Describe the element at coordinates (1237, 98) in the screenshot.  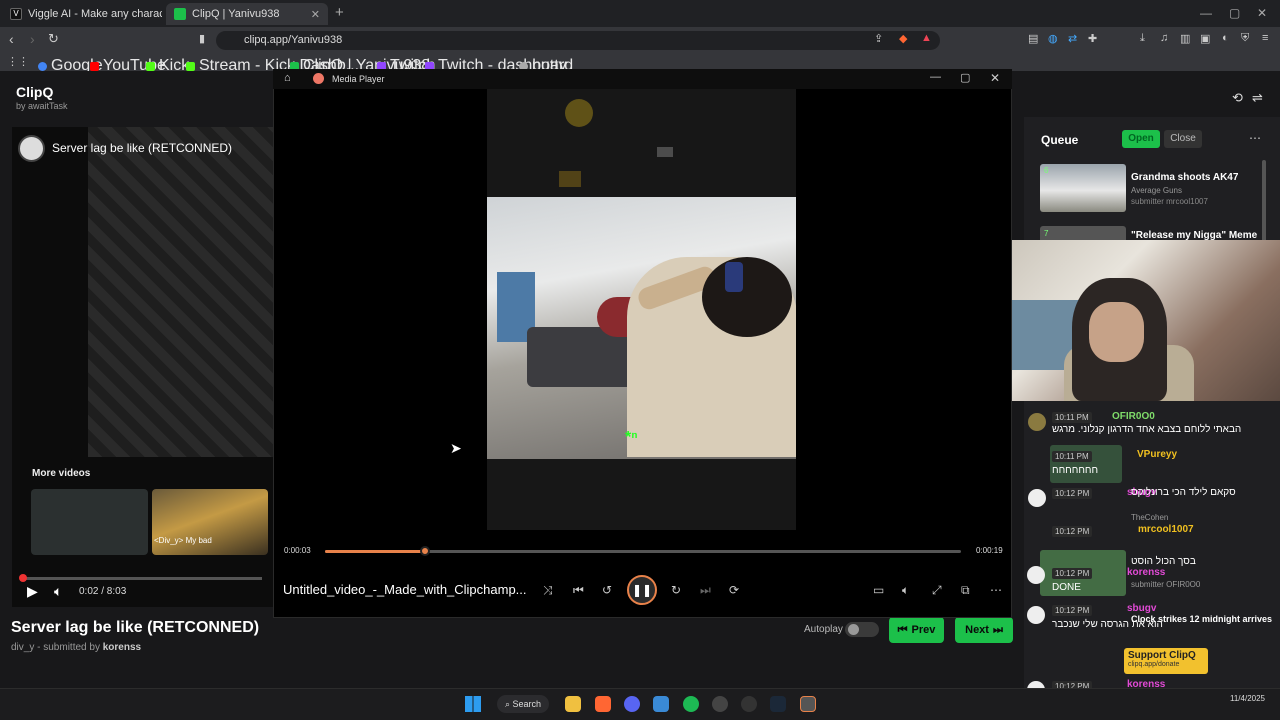
I see `history-icon: ⟲` at that location.